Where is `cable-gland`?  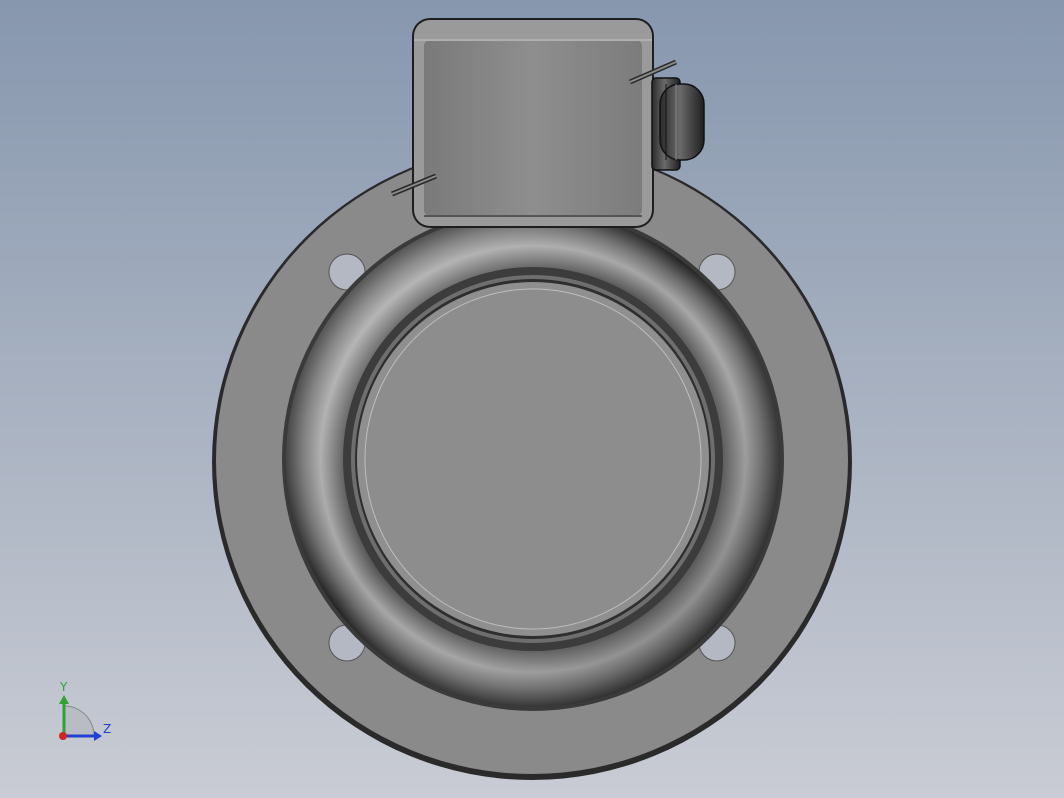 cable-gland is located at coordinates (678, 124).